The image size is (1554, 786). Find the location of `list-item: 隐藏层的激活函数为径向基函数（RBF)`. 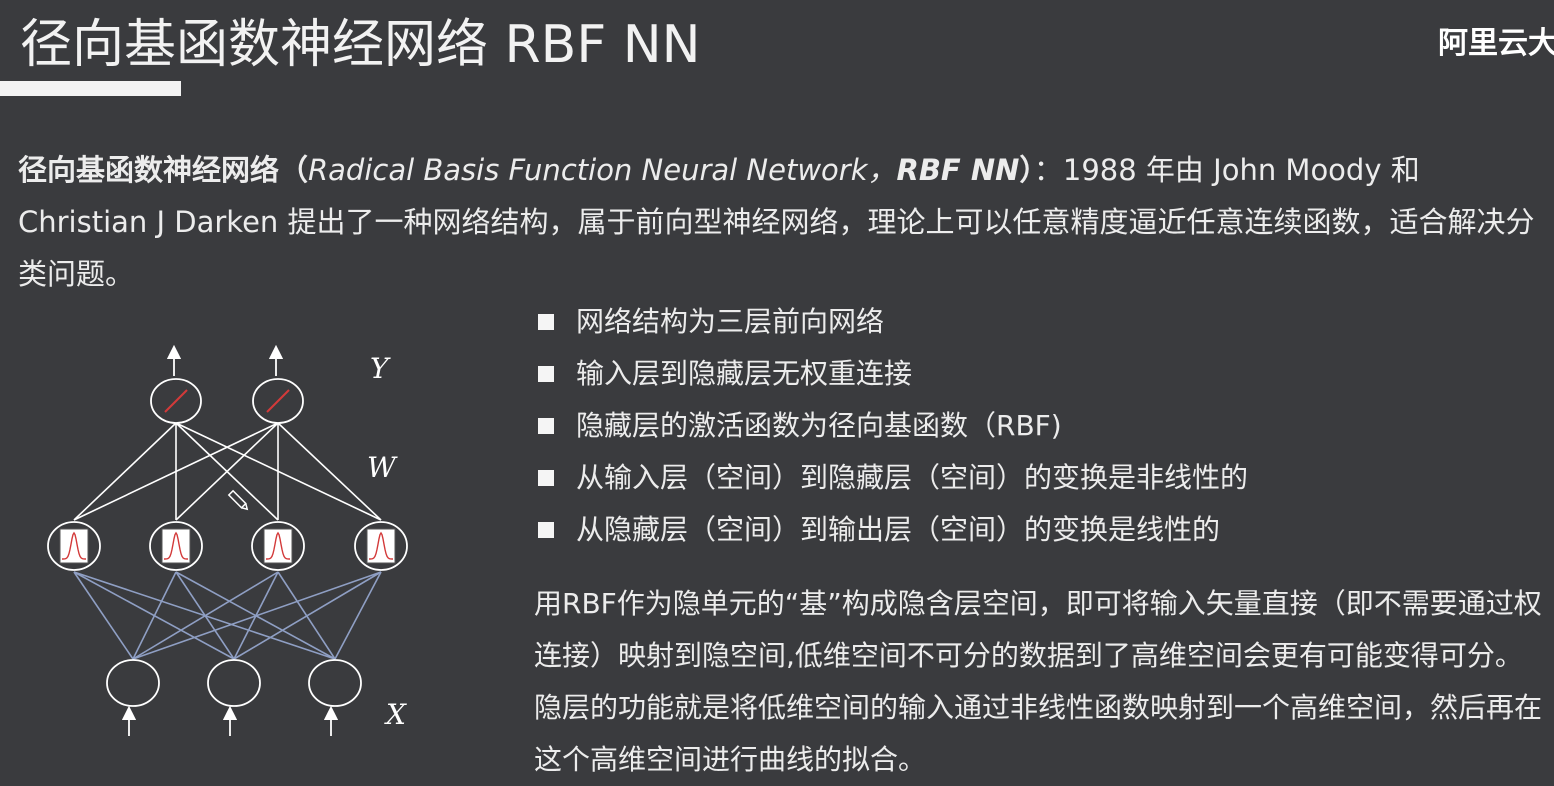

list-item: 隐藏层的激活函数为径向基函数（RBF) is located at coordinates (893, 426).